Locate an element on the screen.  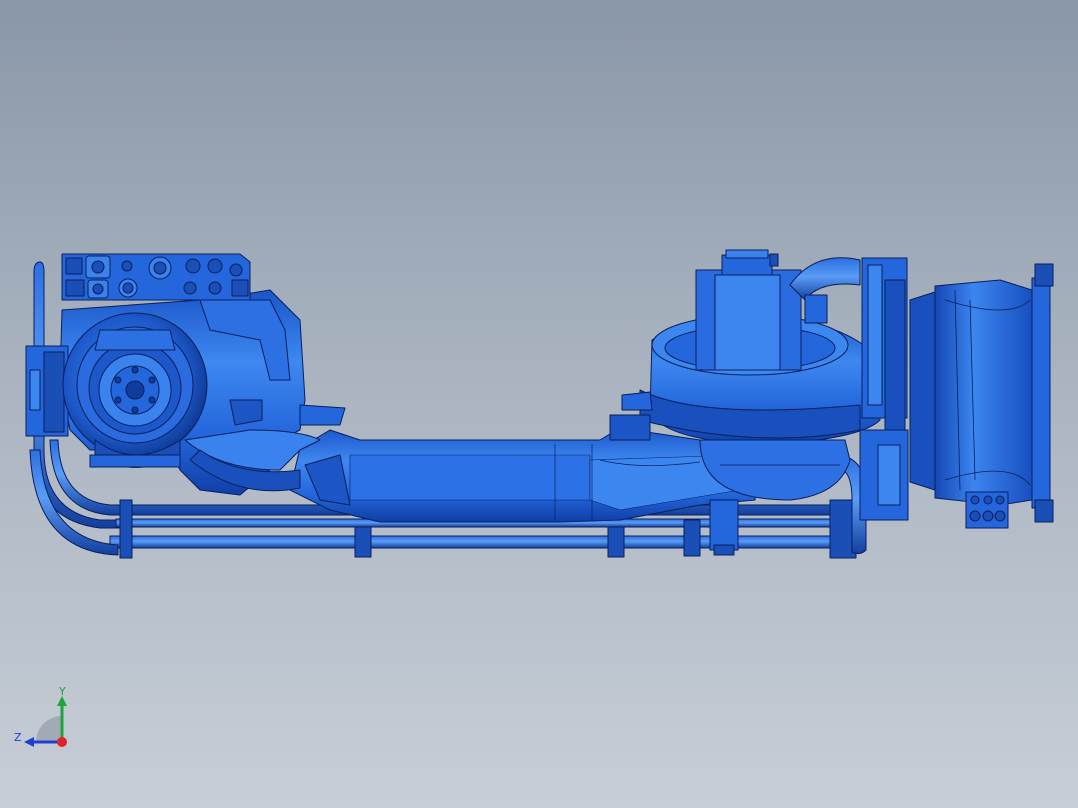
z-axis-label: Z is located at coordinates (18, 737).